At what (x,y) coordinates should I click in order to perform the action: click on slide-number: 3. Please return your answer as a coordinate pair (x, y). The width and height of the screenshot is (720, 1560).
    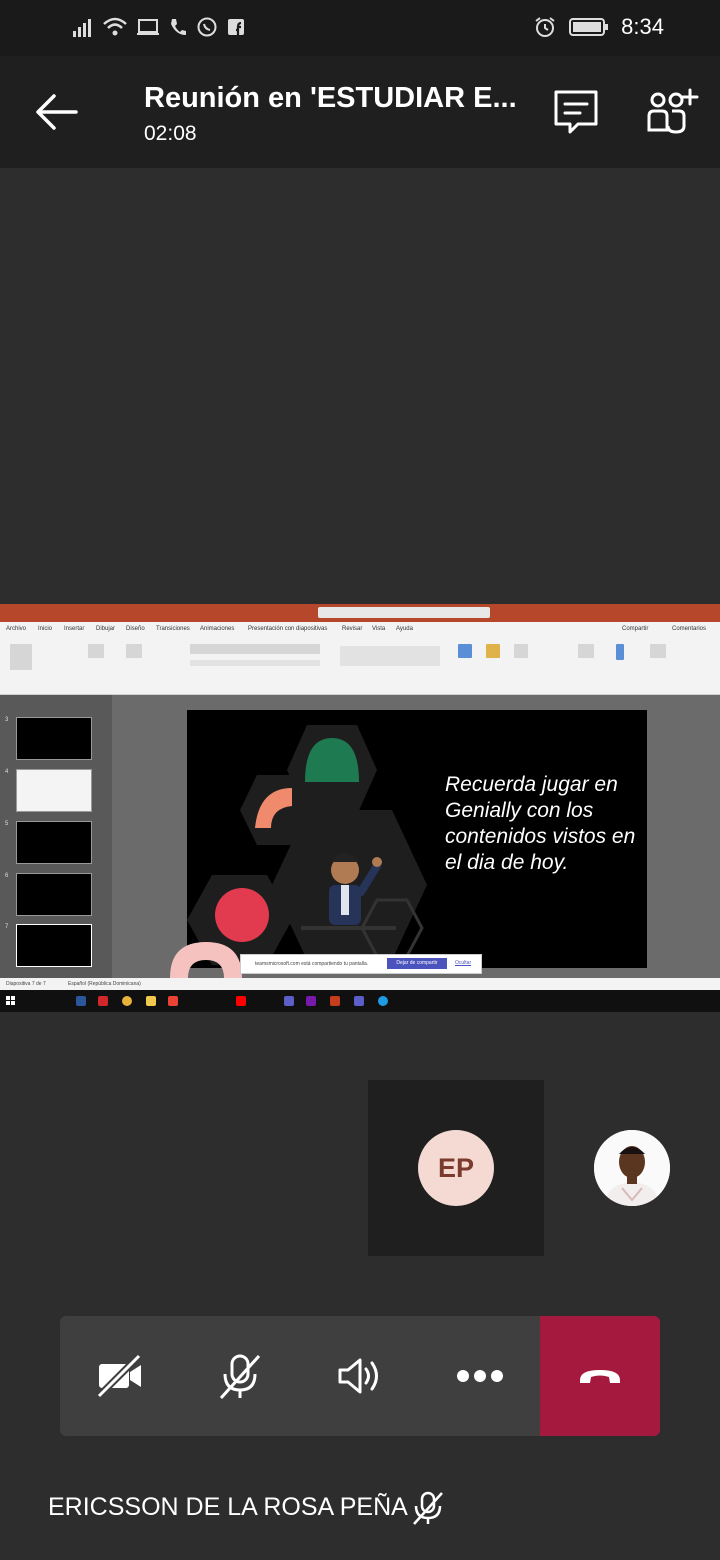
    Looking at the image, I should click on (7, 720).